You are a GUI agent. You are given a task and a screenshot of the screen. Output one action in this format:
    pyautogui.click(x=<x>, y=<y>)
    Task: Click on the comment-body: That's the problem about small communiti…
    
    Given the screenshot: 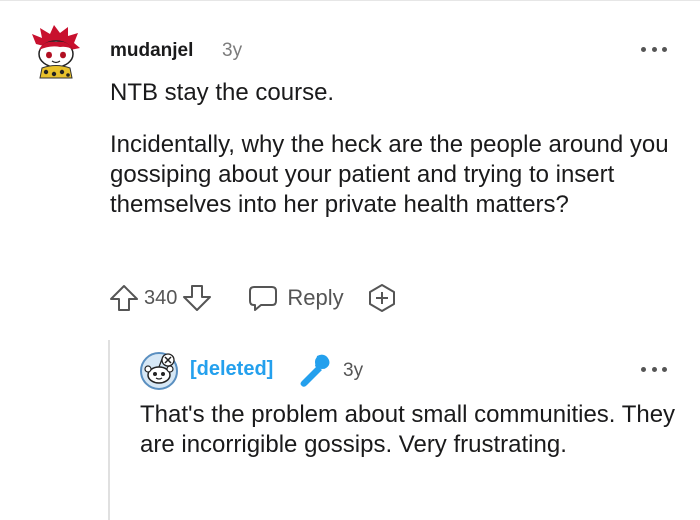 What is the action you would take?
    pyautogui.click(x=408, y=429)
    